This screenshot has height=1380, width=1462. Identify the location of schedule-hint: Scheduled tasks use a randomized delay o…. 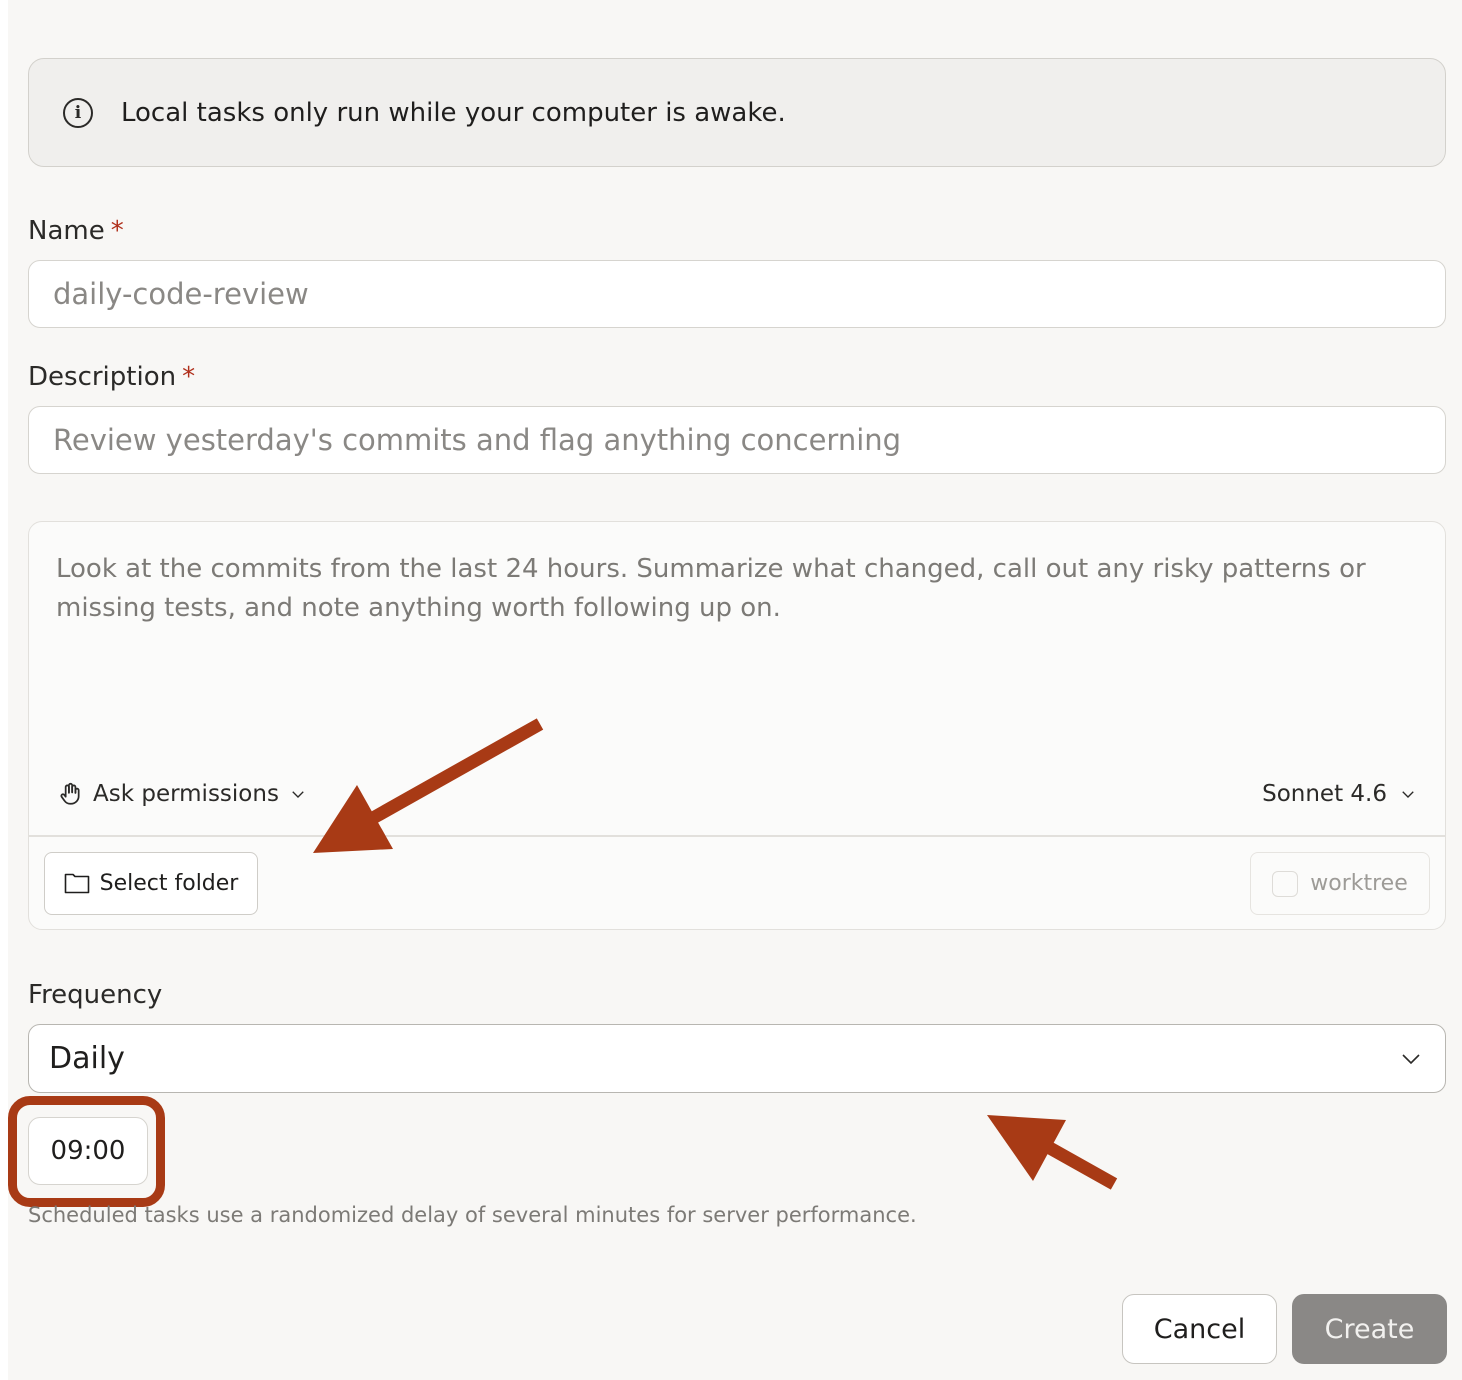
(472, 1215).